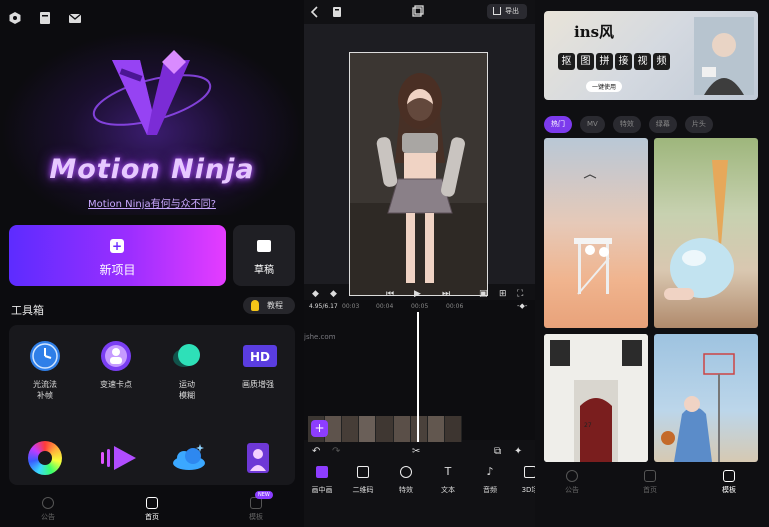 Image resolution: width=769 pixels, height=527 pixels. Describe the element at coordinates (275, 305) in the screenshot. I see `tutorial-label: 教程` at that location.